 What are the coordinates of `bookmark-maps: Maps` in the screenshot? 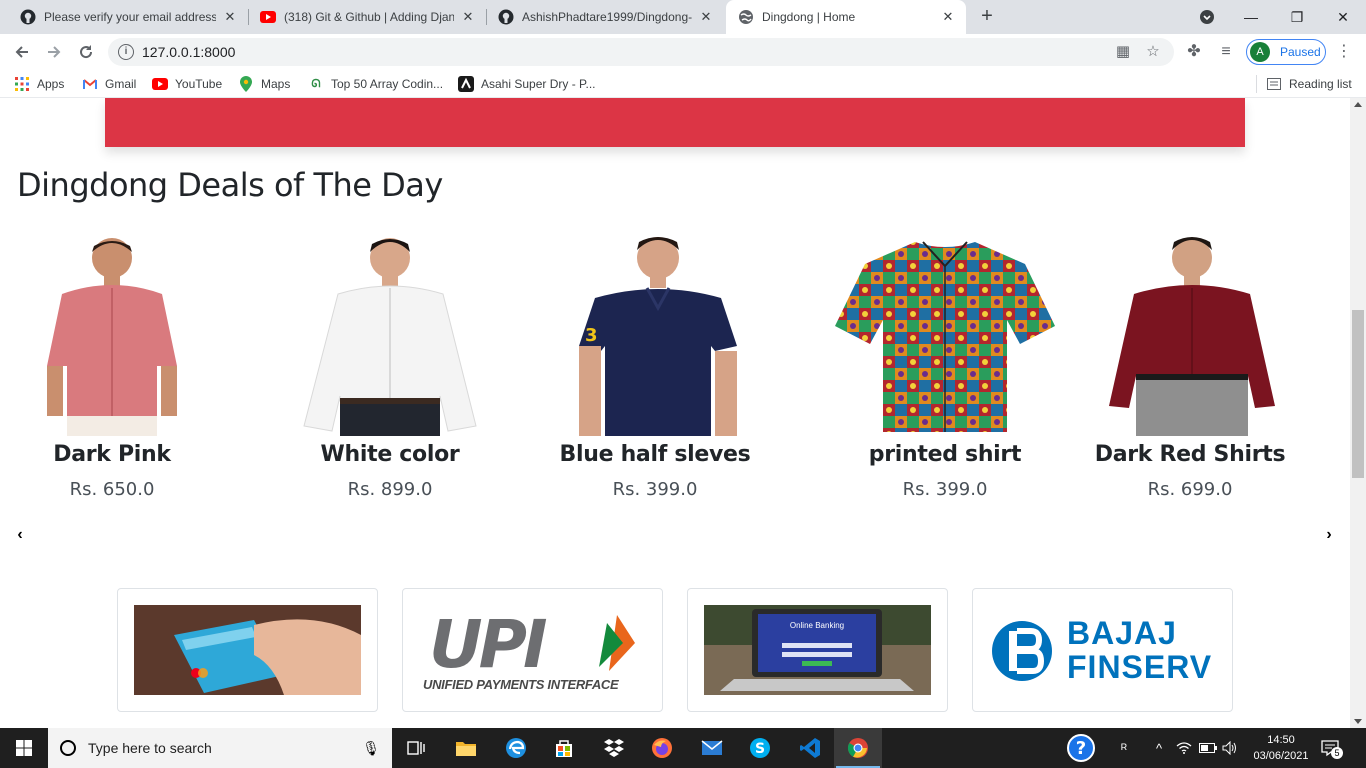 It's located at (264, 84).